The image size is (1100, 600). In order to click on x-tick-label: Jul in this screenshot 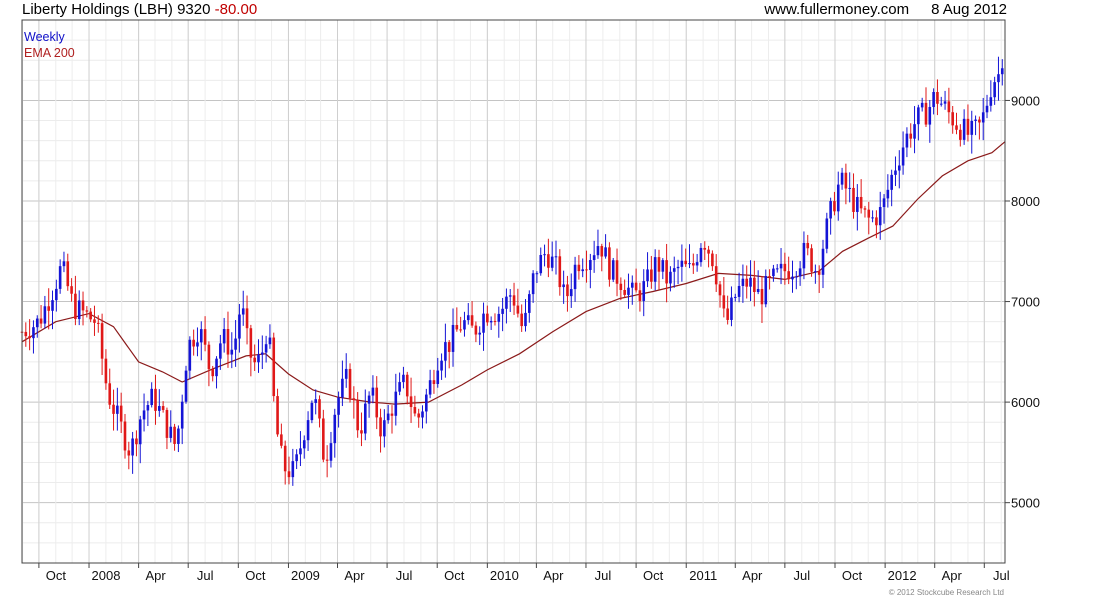, I will do `click(1001, 575)`.